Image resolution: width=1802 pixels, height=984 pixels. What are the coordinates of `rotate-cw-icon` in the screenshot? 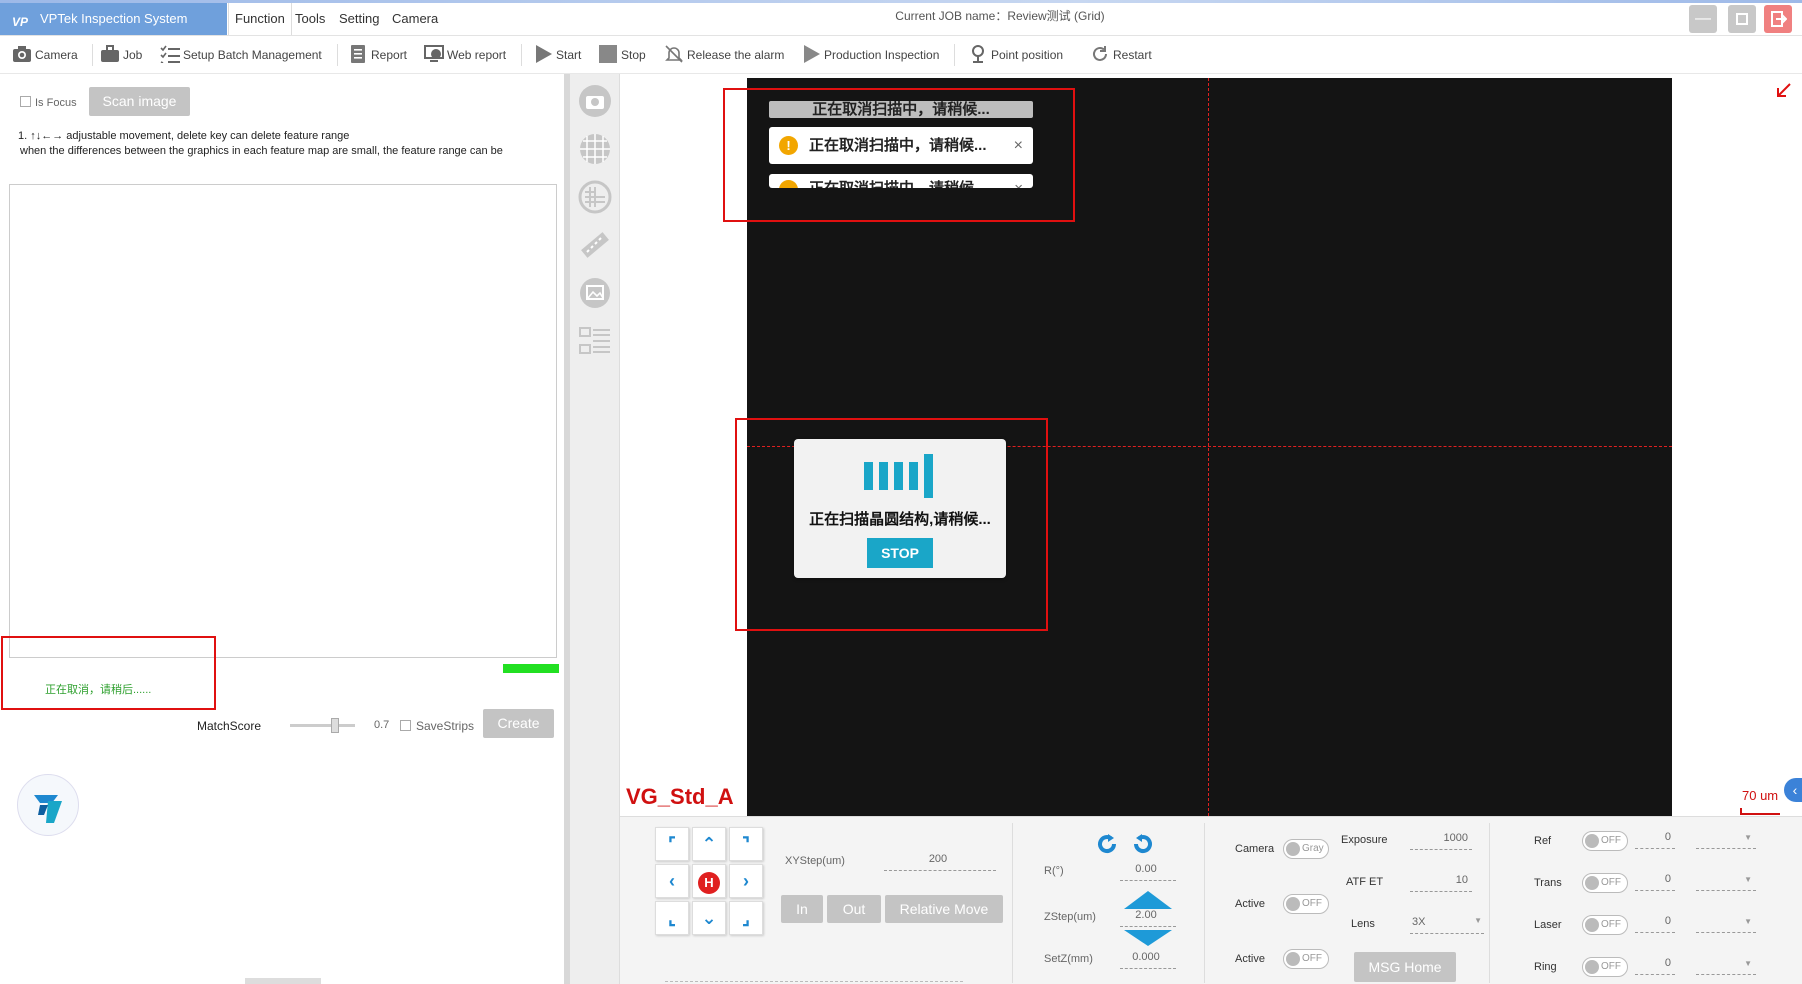 It's located at (1143, 844).